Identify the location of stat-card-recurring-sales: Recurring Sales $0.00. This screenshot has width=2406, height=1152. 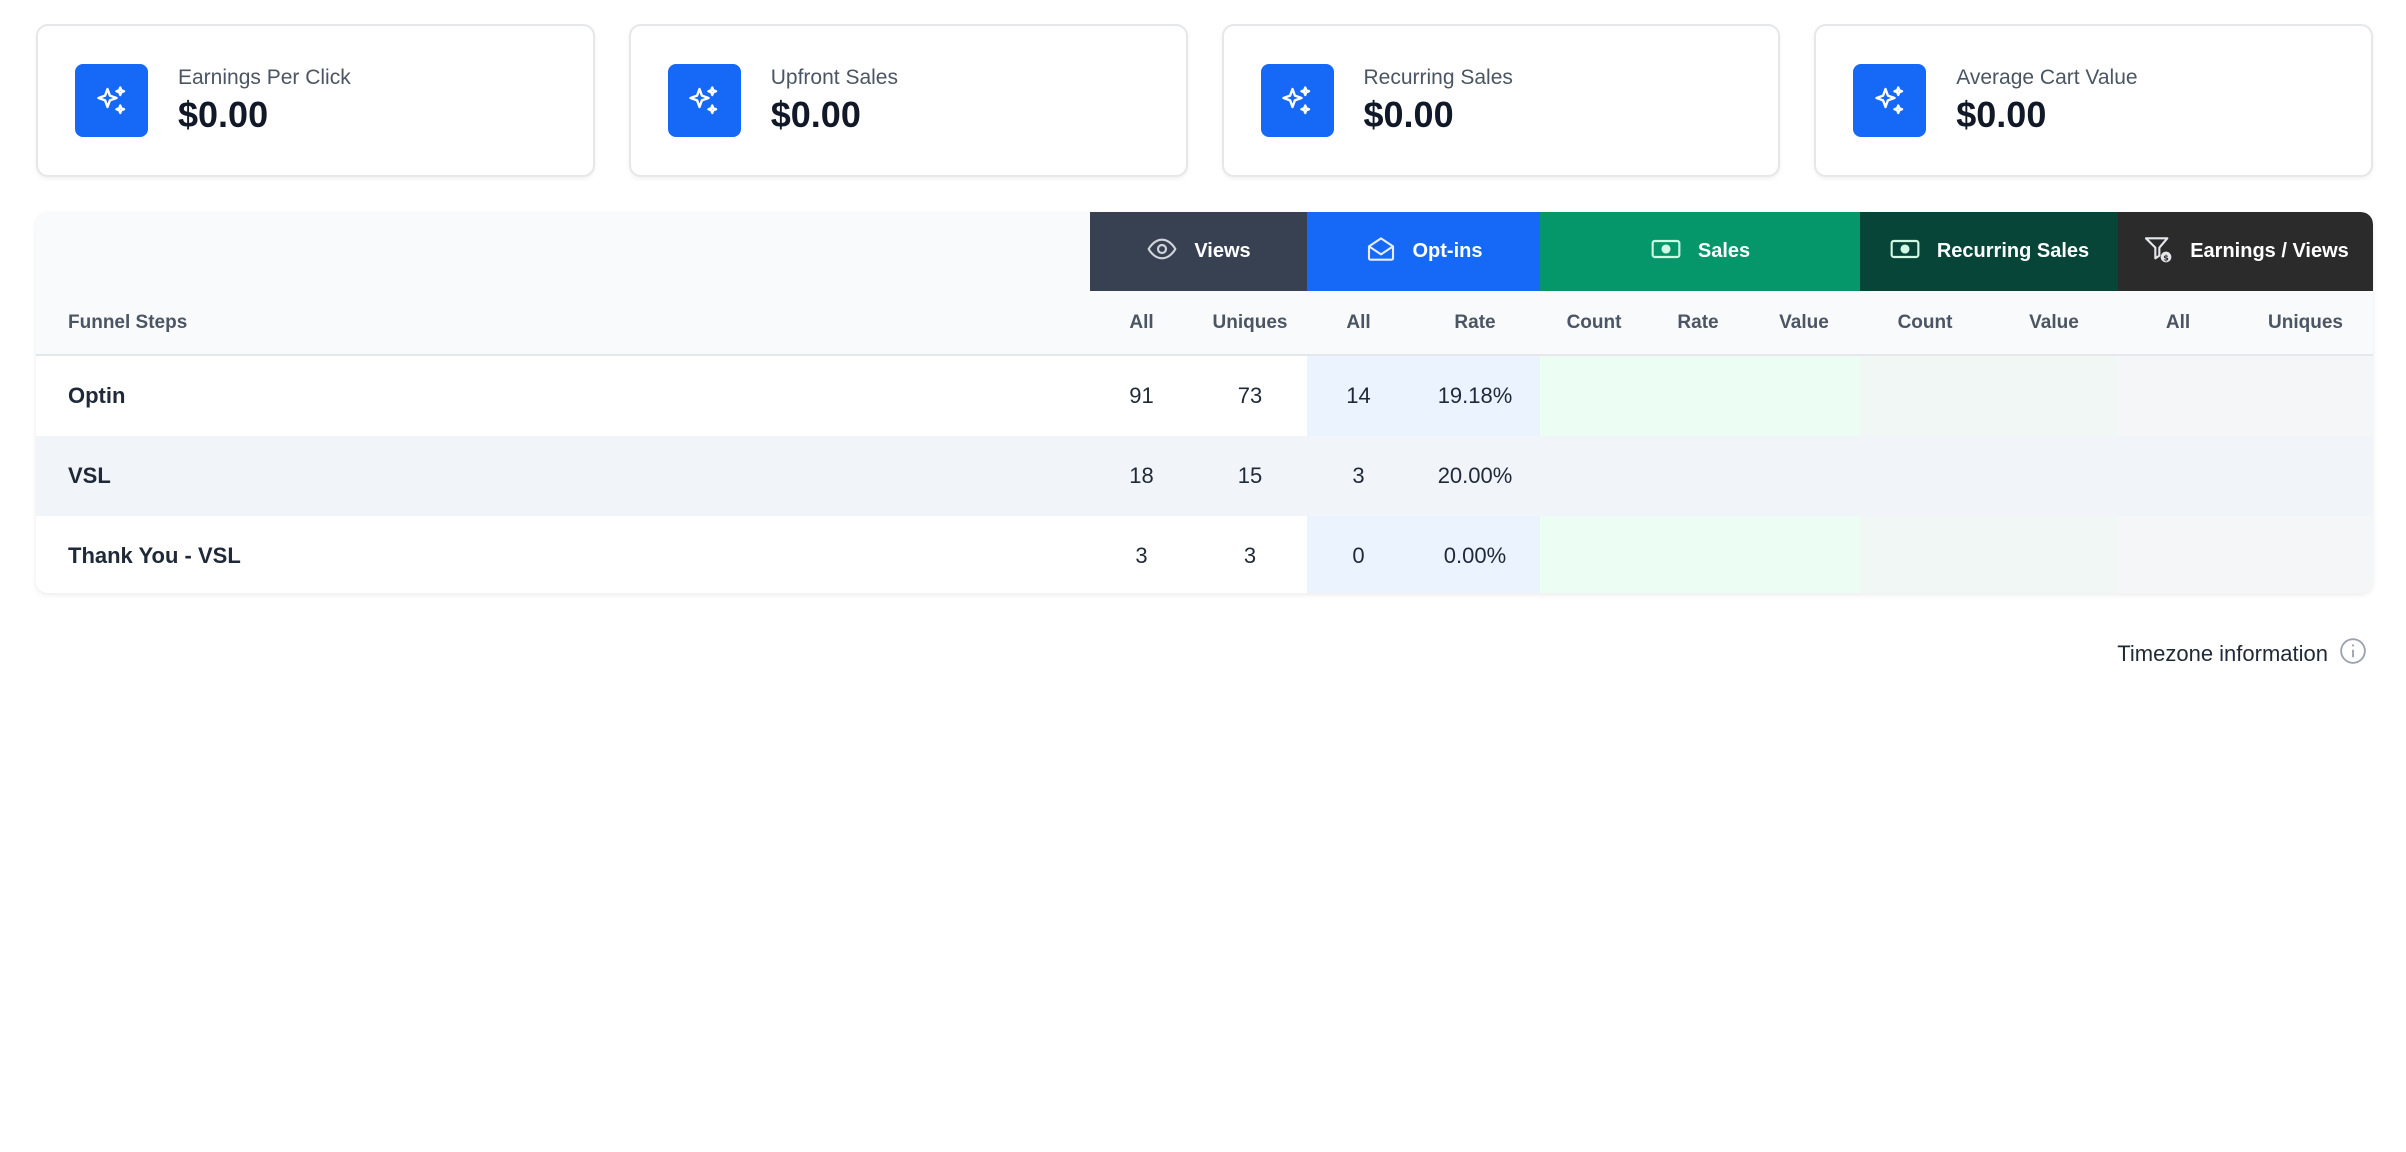
(1501, 100).